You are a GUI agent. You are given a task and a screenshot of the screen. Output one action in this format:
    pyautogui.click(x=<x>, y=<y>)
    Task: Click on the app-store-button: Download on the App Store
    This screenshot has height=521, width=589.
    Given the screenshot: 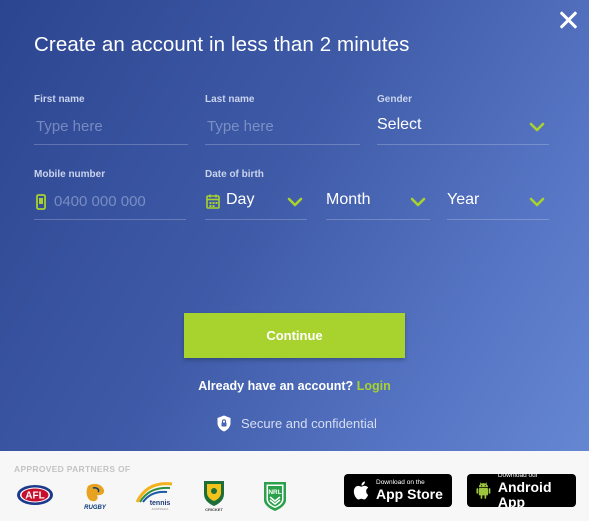 What is the action you would take?
    pyautogui.click(x=398, y=490)
    